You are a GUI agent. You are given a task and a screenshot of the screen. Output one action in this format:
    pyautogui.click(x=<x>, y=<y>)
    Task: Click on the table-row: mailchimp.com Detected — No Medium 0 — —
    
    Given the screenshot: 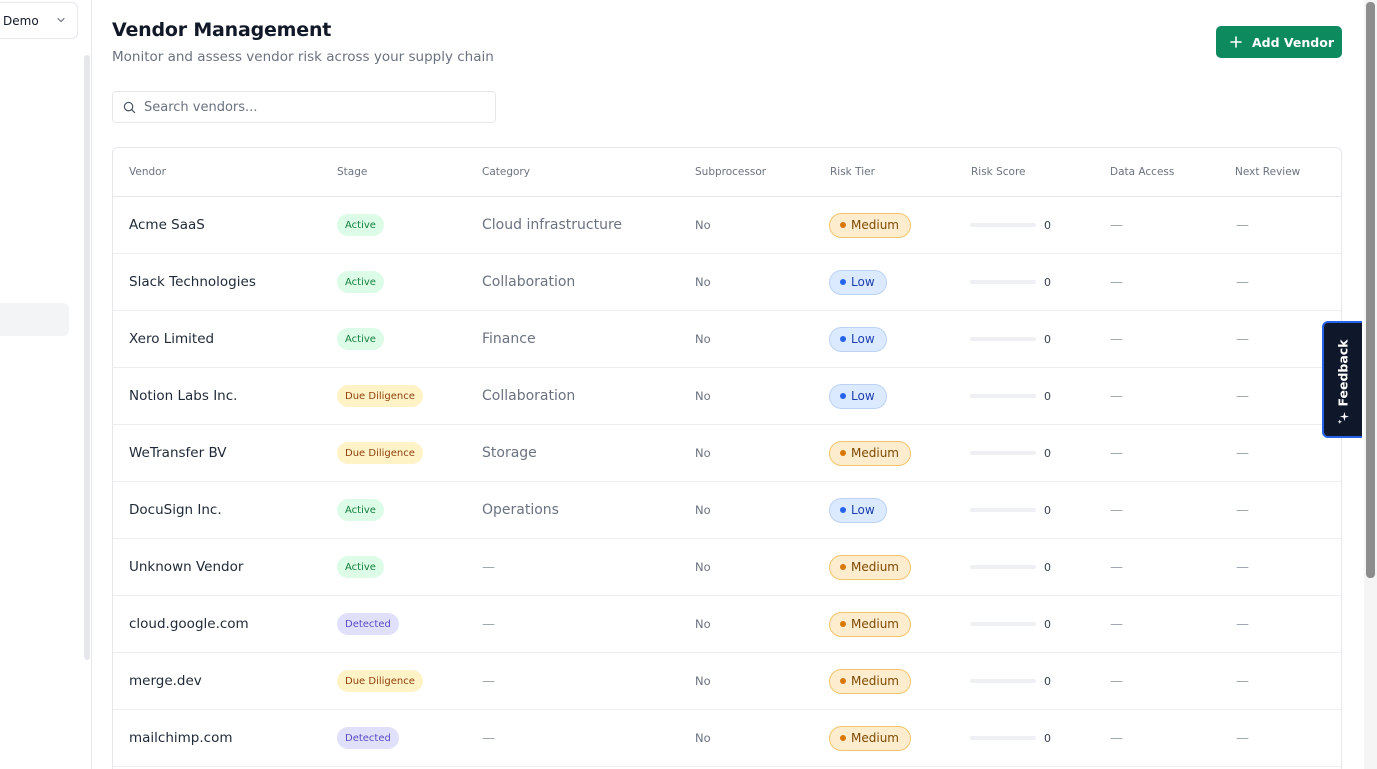 What is the action you would take?
    pyautogui.click(x=727, y=738)
    